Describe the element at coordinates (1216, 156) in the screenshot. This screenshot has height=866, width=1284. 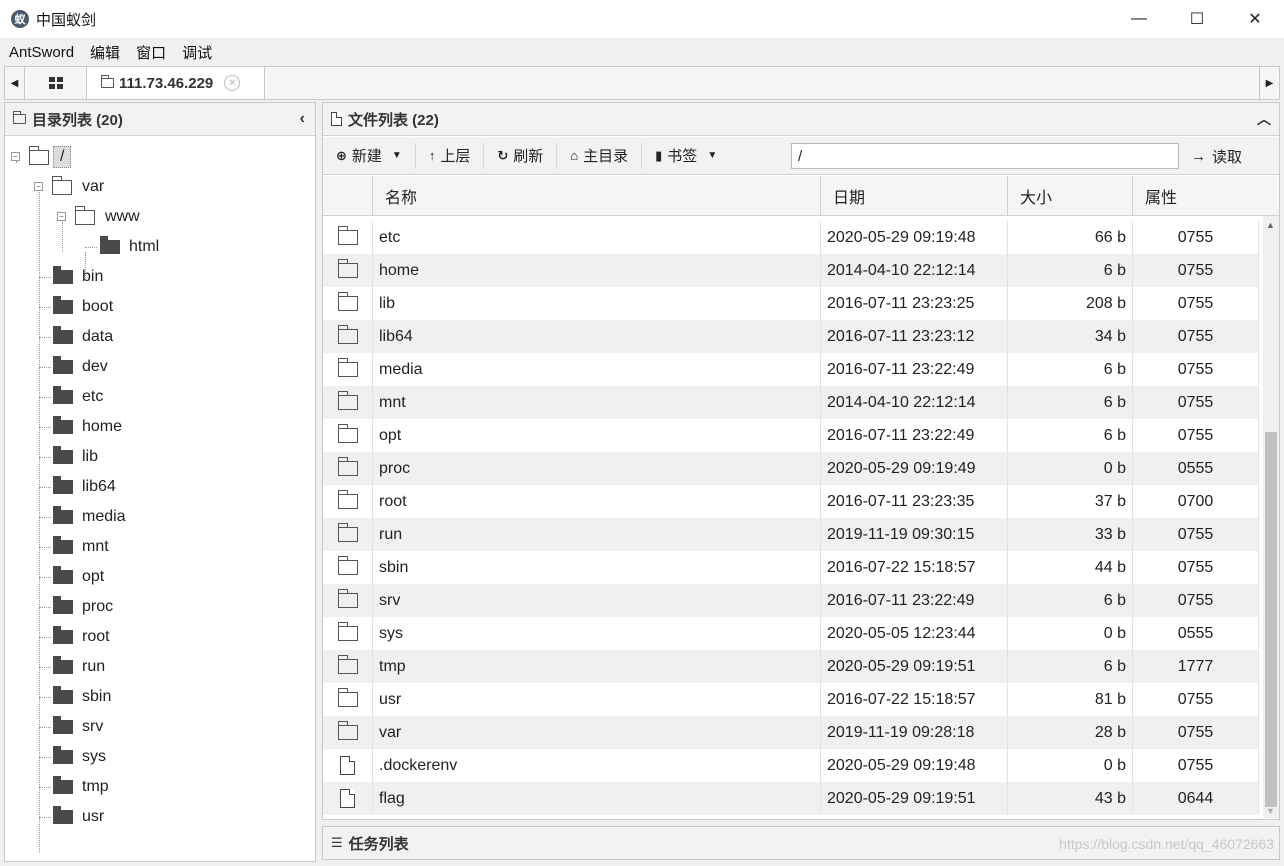
I see `read-button: → 读取` at that location.